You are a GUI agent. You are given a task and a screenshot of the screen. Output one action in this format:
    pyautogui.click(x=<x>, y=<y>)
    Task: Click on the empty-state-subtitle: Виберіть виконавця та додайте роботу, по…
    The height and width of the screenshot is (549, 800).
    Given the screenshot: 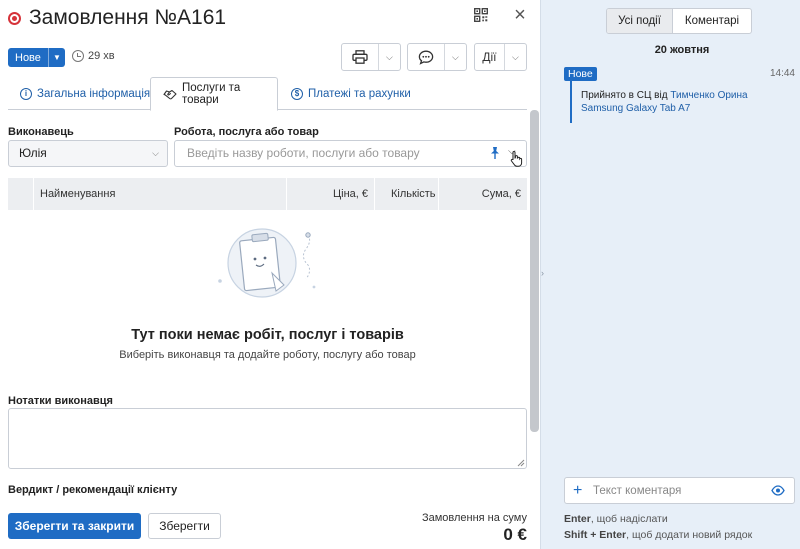 What is the action you would take?
    pyautogui.click(x=267, y=355)
    